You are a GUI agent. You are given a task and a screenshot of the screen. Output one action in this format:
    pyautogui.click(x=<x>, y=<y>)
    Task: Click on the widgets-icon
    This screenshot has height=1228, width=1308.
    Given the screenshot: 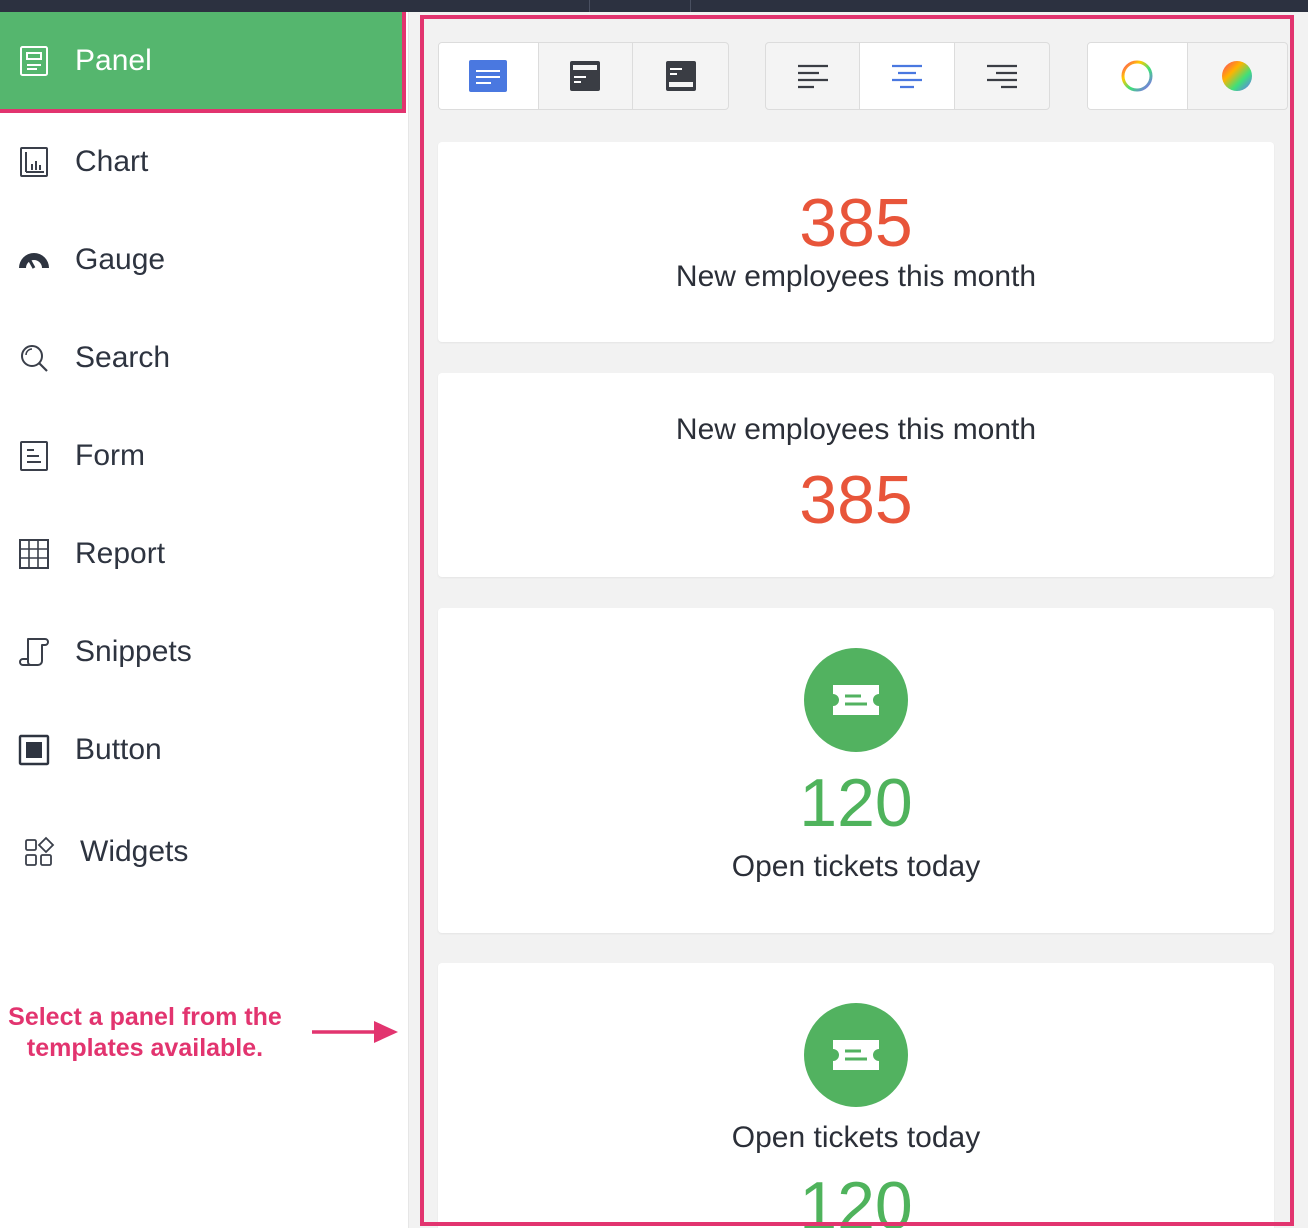 What is the action you would take?
    pyautogui.click(x=40, y=851)
    